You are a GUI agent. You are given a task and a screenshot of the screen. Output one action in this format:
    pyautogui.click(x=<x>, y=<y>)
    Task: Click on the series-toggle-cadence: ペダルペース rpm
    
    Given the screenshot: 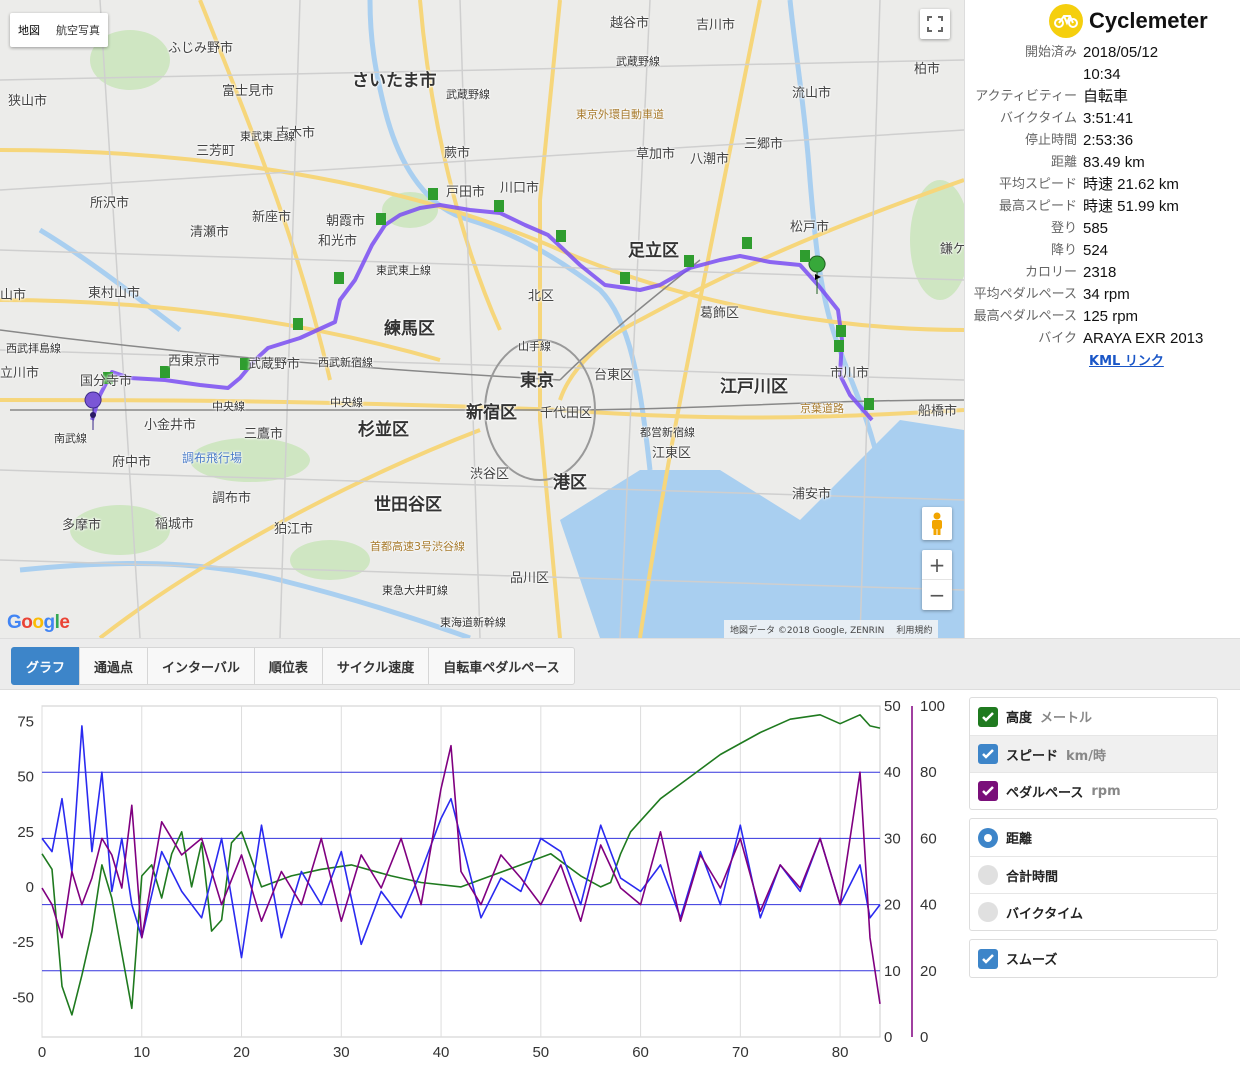 What is the action you would take?
    pyautogui.click(x=1093, y=790)
    